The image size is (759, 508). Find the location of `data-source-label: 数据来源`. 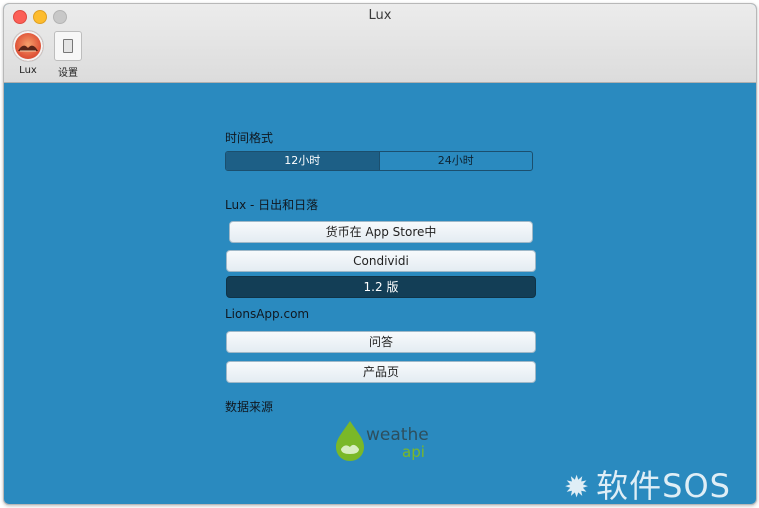

data-source-label: 数据来源 is located at coordinates (249, 407).